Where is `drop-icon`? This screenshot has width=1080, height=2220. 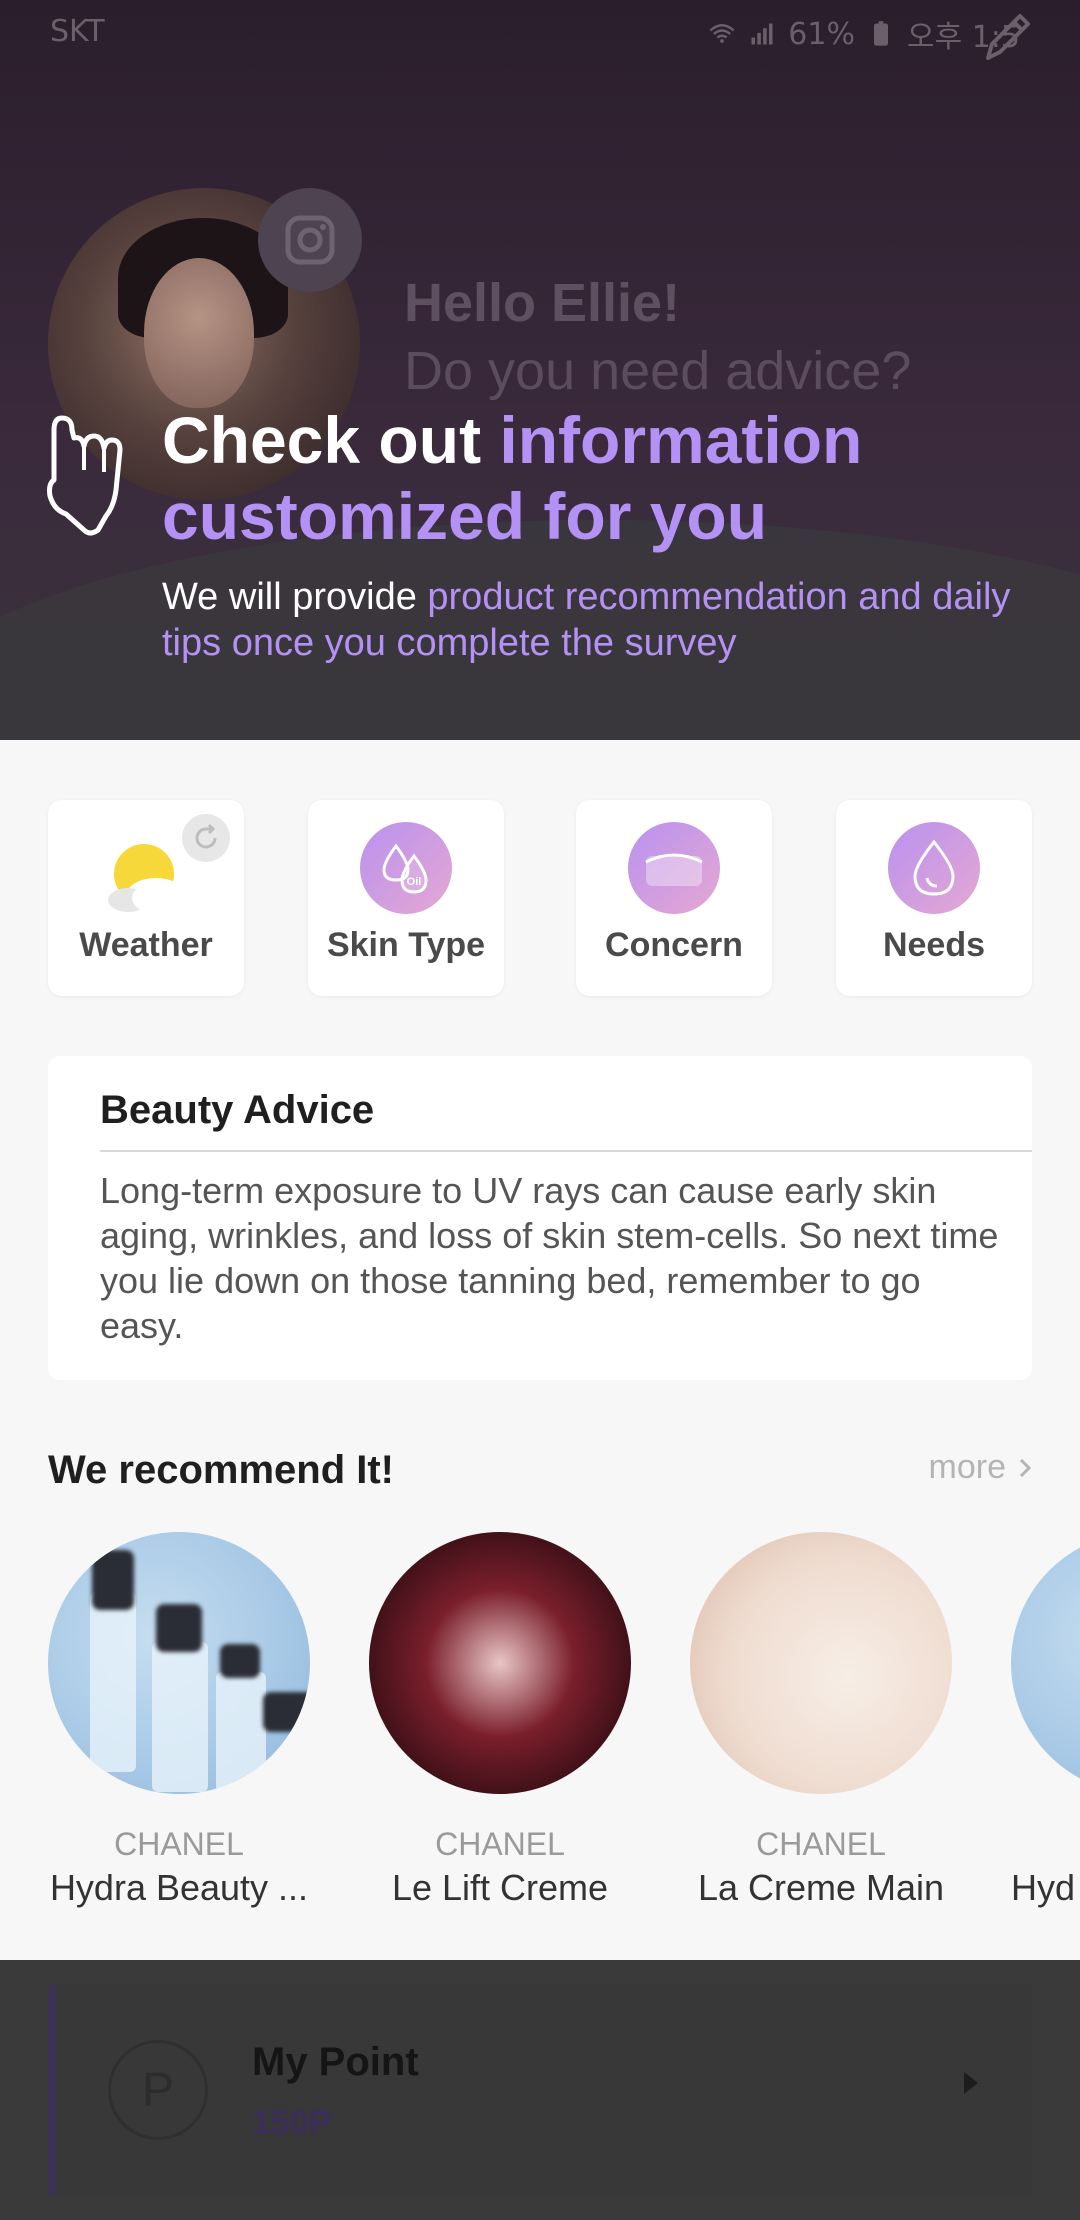 drop-icon is located at coordinates (934, 868).